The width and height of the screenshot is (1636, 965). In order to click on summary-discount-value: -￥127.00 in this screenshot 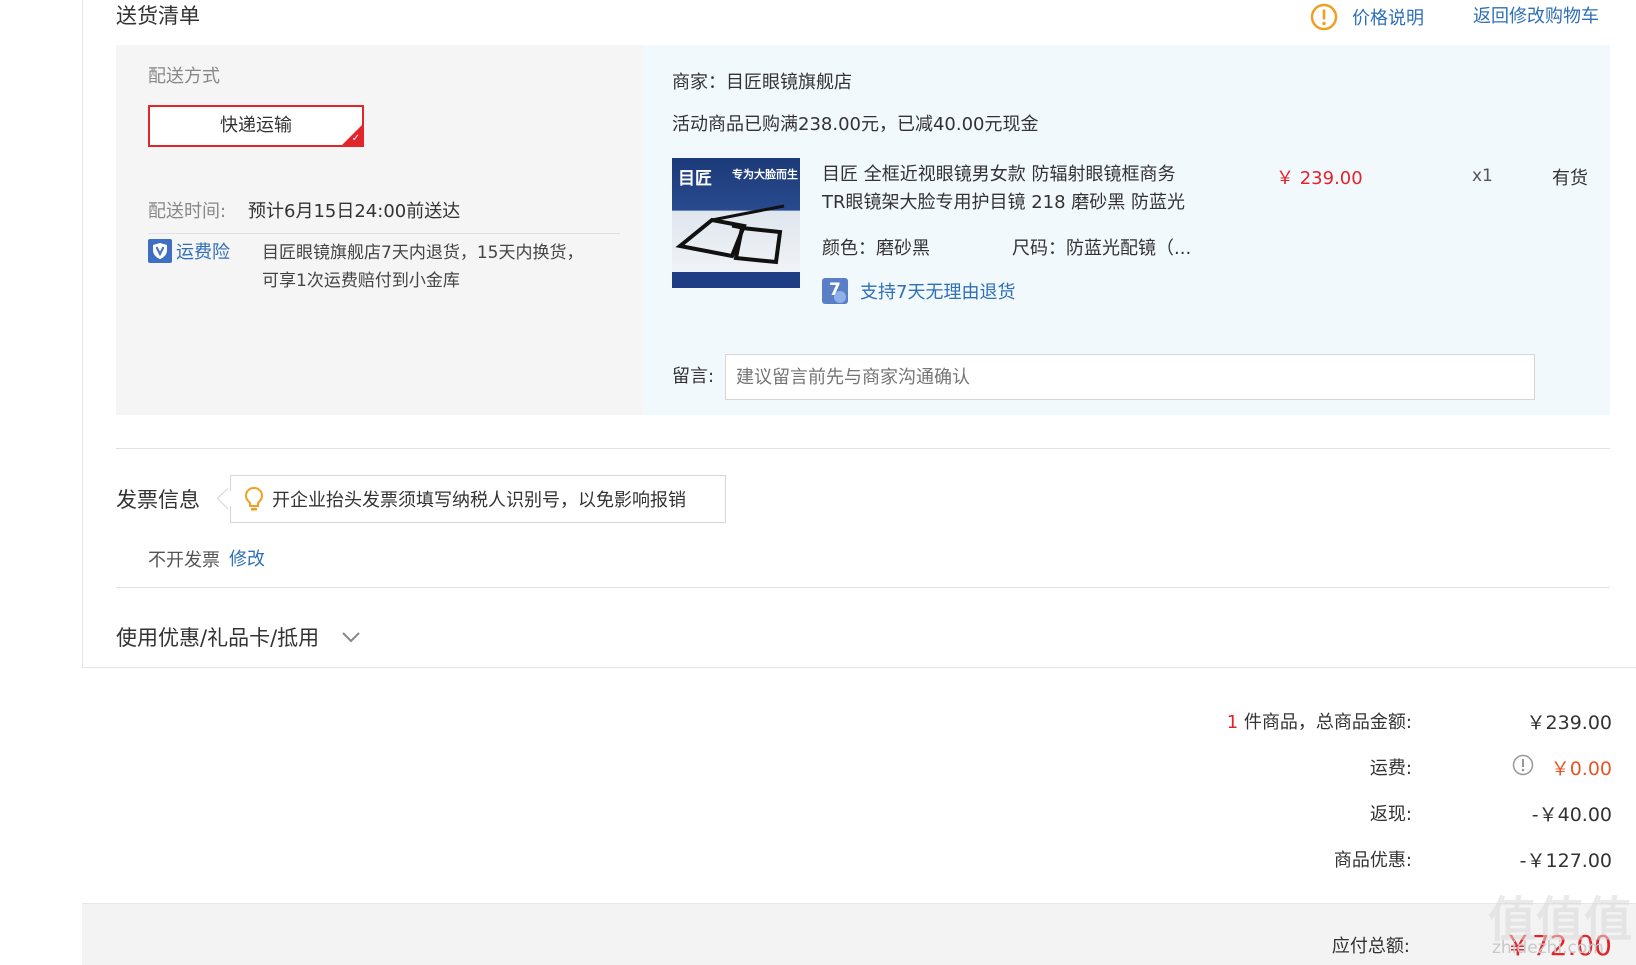, I will do `click(1565, 861)`.